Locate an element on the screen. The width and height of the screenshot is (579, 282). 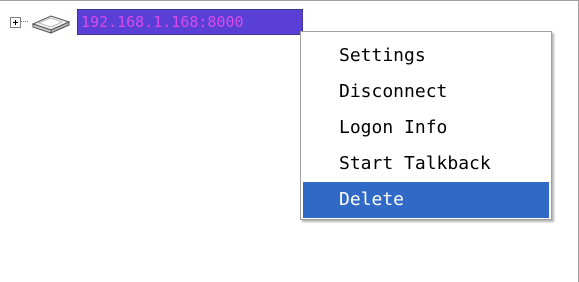
panel-top-border is located at coordinates (289, 0).